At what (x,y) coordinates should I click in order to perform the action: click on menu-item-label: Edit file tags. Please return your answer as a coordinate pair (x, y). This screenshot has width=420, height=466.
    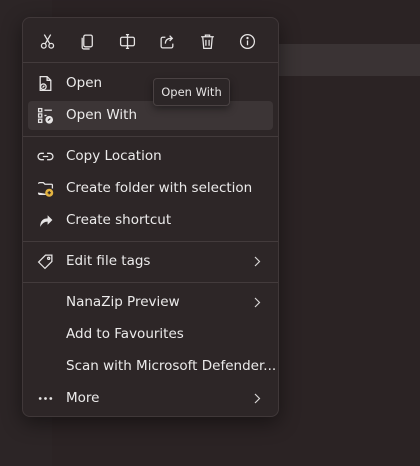
    Looking at the image, I should click on (108, 261).